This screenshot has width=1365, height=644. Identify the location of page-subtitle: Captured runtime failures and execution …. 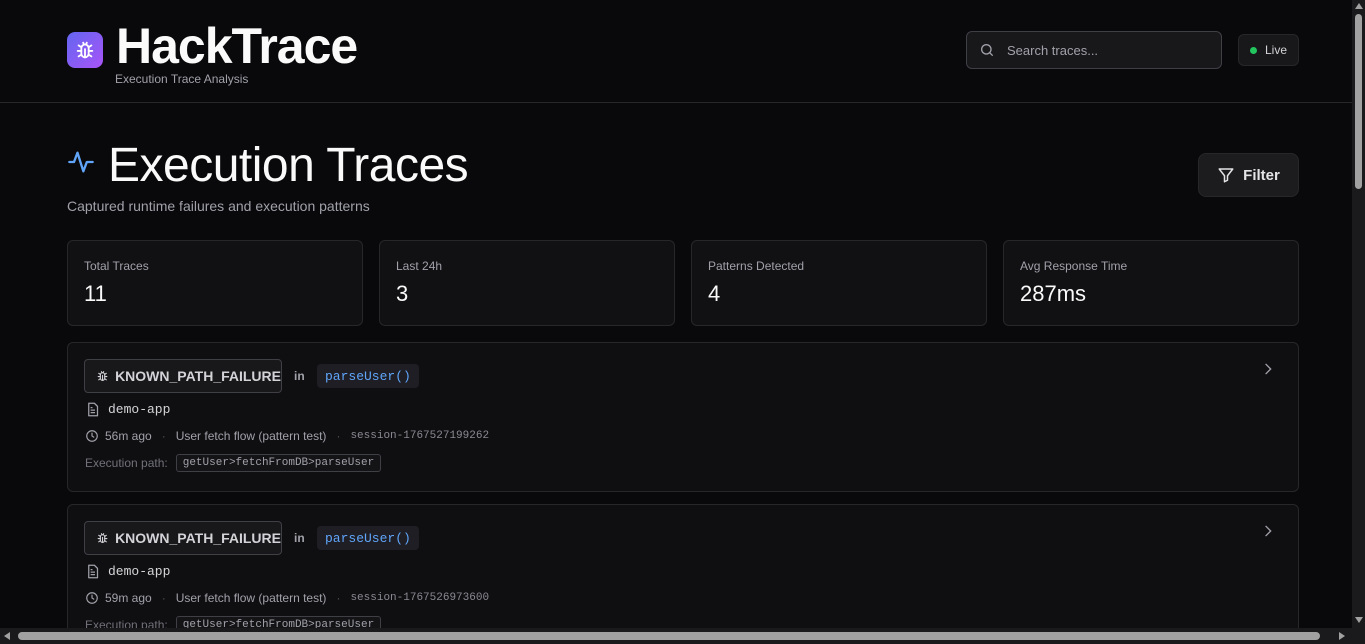
(218, 206).